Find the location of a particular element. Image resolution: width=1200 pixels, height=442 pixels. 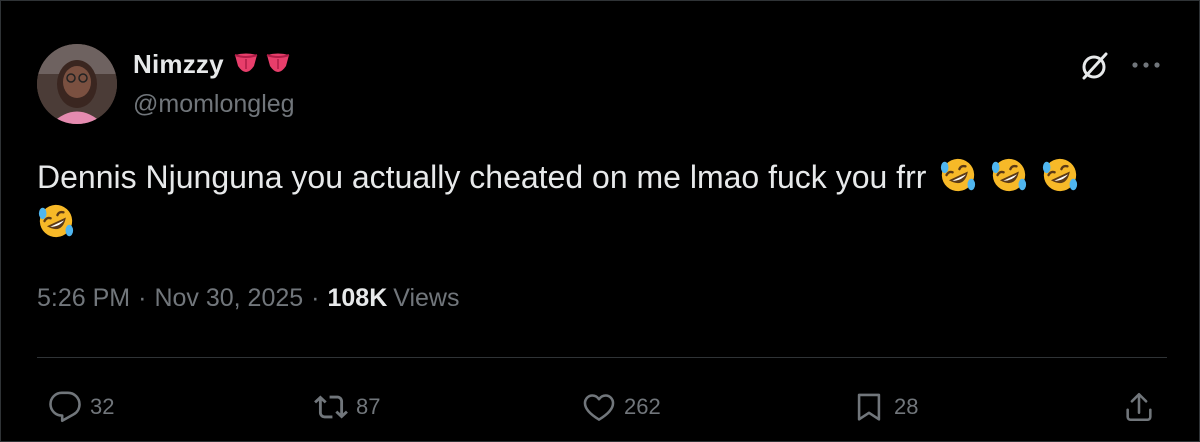

avatar is located at coordinates (77, 84).